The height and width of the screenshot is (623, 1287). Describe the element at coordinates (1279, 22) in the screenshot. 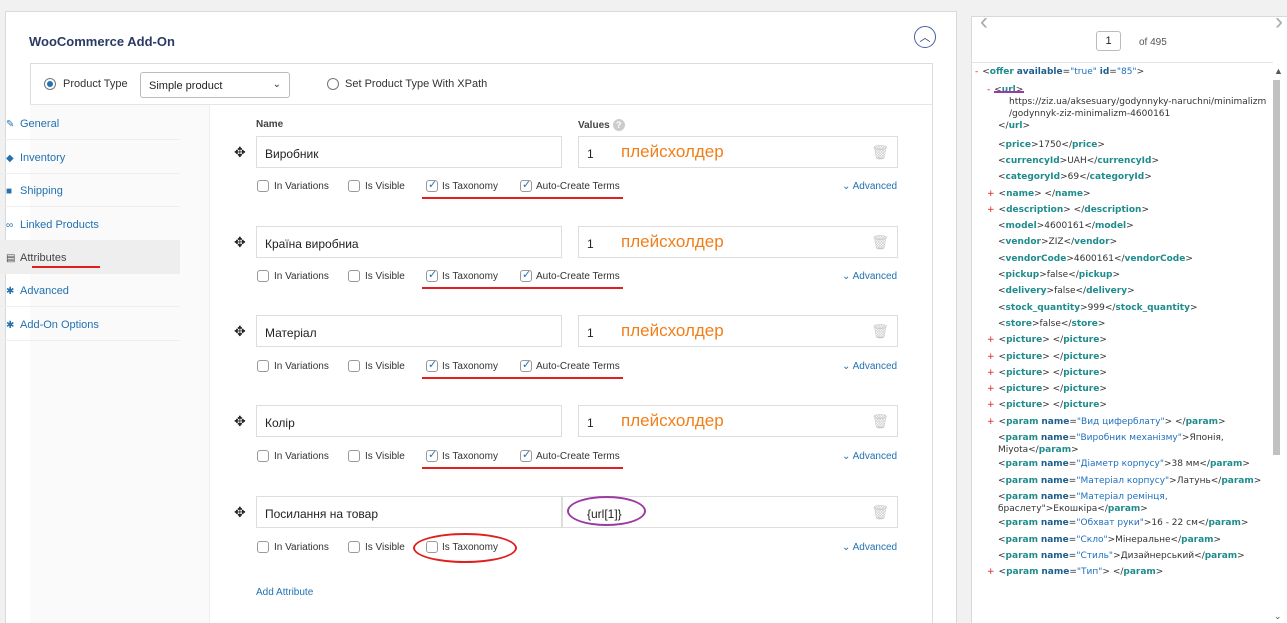

I see `next-arrow-icon: ›` at that location.